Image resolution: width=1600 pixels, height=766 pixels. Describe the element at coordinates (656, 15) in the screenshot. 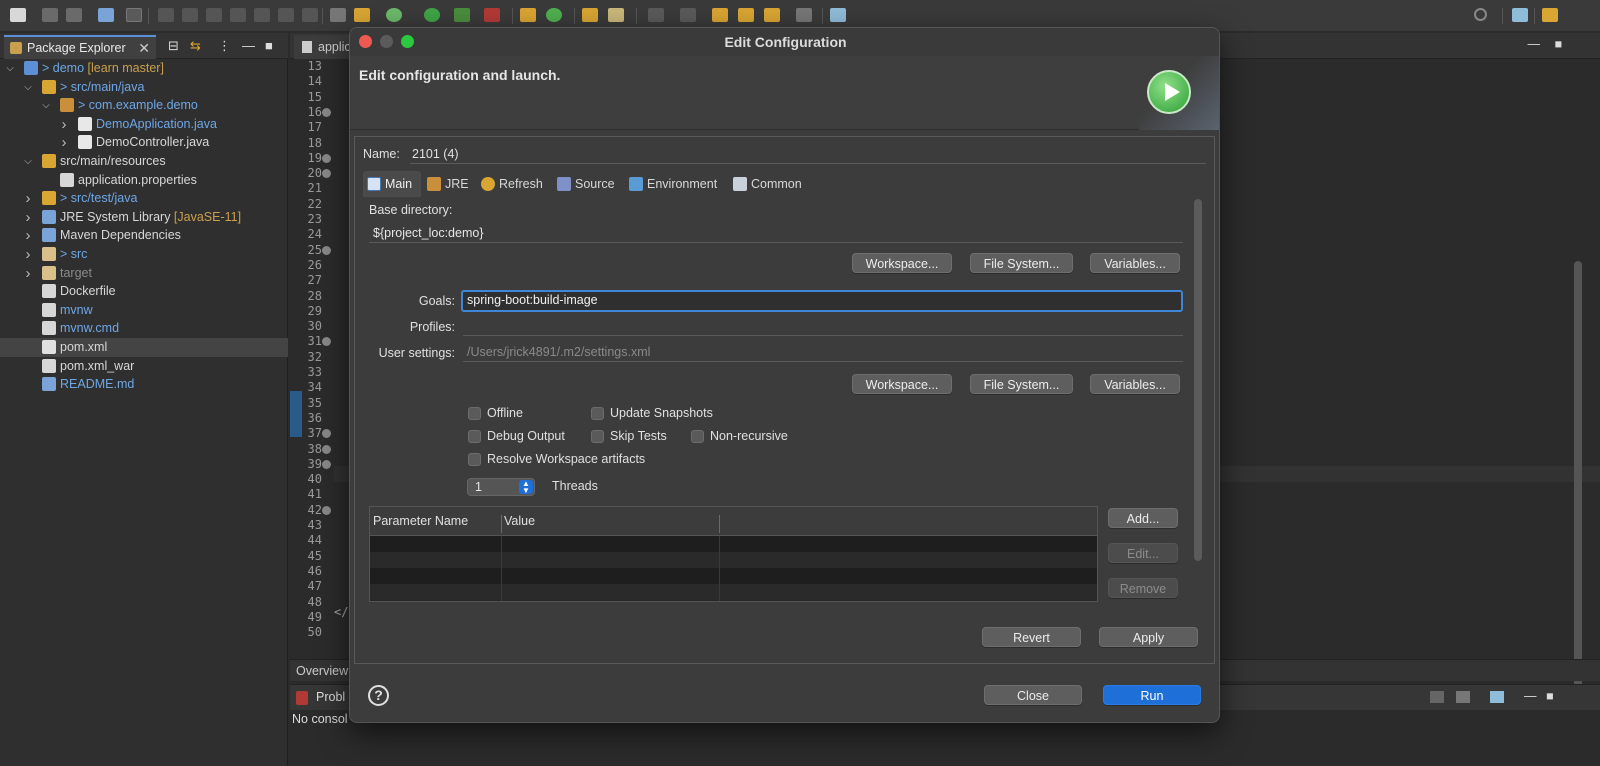

I see `annotation-icon` at that location.